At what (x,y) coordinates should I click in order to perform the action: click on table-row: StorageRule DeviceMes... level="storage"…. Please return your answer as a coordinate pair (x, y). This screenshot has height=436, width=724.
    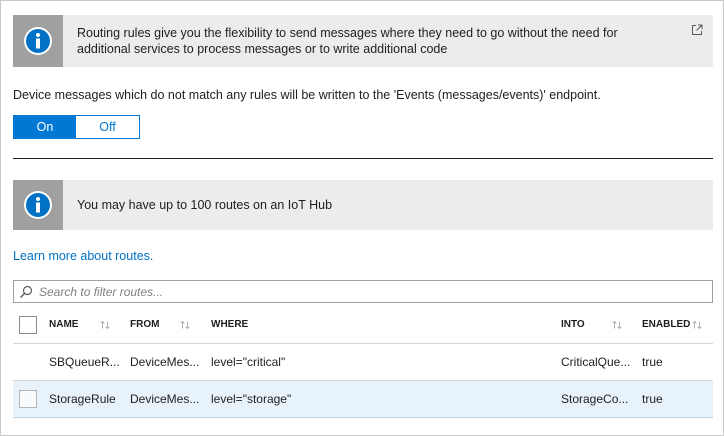
    Looking at the image, I should click on (363, 399).